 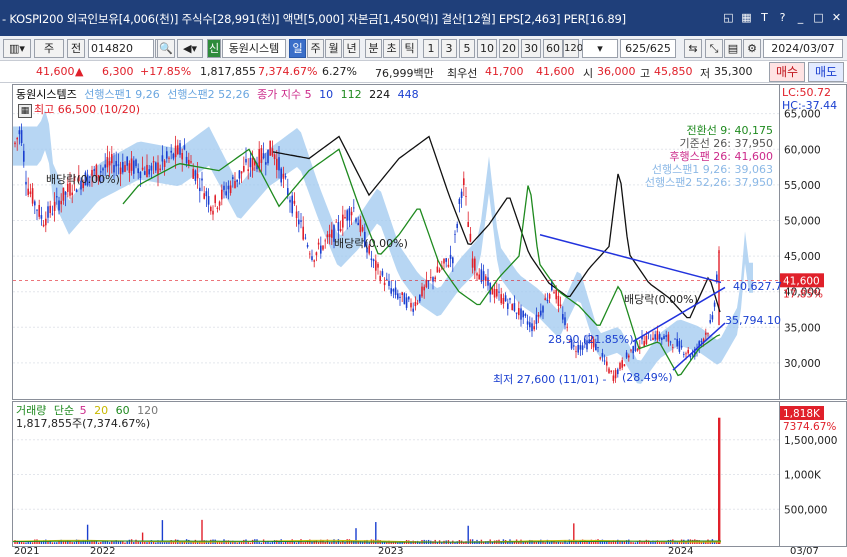 I want to click on text-icon: T, so click(x=764, y=17).